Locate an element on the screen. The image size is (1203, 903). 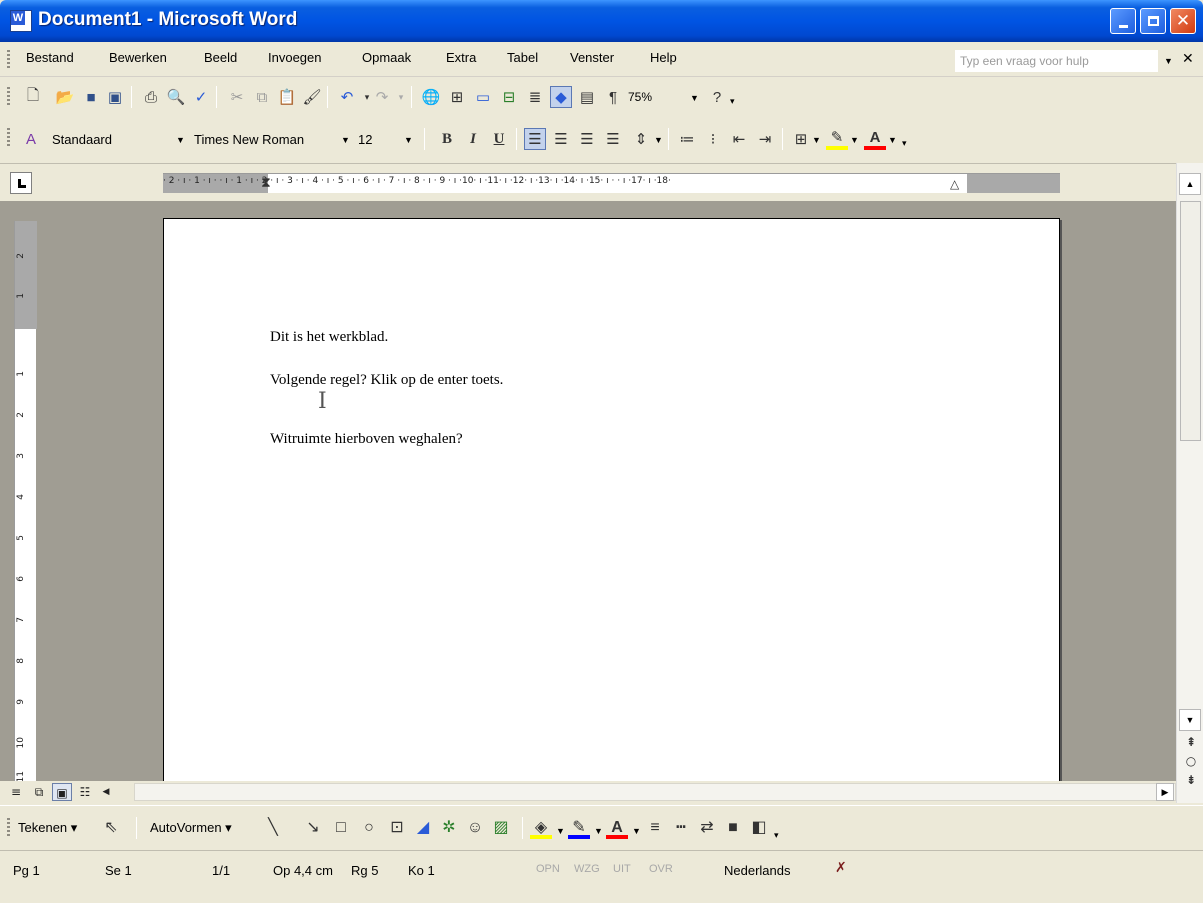
minimize-button is located at coordinates (1123, 21).